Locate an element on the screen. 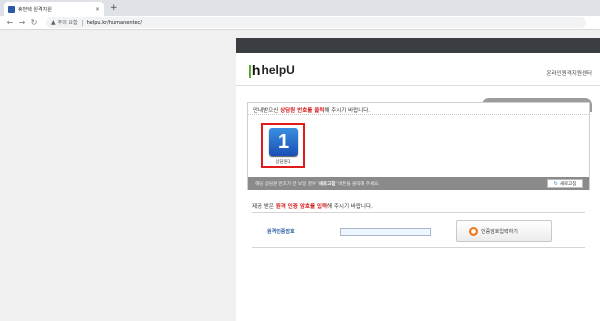  address-divider is located at coordinates (82, 22).